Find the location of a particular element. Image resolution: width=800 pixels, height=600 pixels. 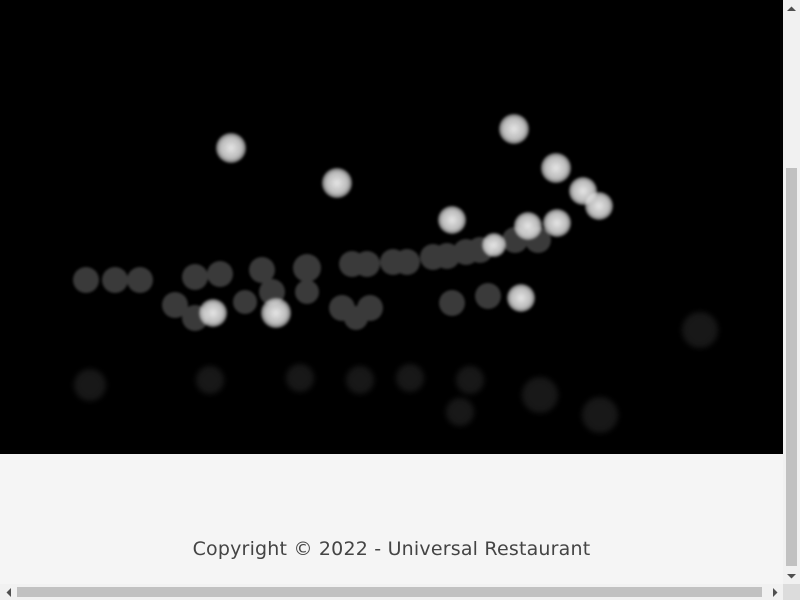

chevron-right-icon is located at coordinates (774, 592).